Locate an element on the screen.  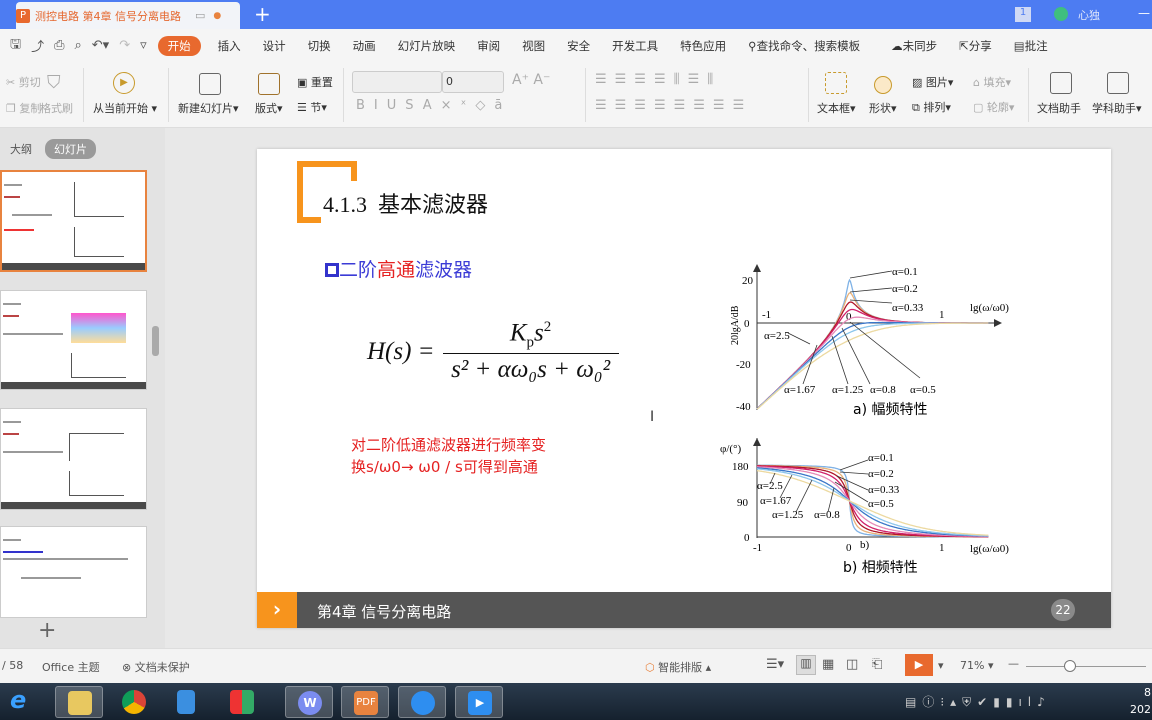
doc-assistant-button: 文档助手 is located at coordinates (1059, 108).